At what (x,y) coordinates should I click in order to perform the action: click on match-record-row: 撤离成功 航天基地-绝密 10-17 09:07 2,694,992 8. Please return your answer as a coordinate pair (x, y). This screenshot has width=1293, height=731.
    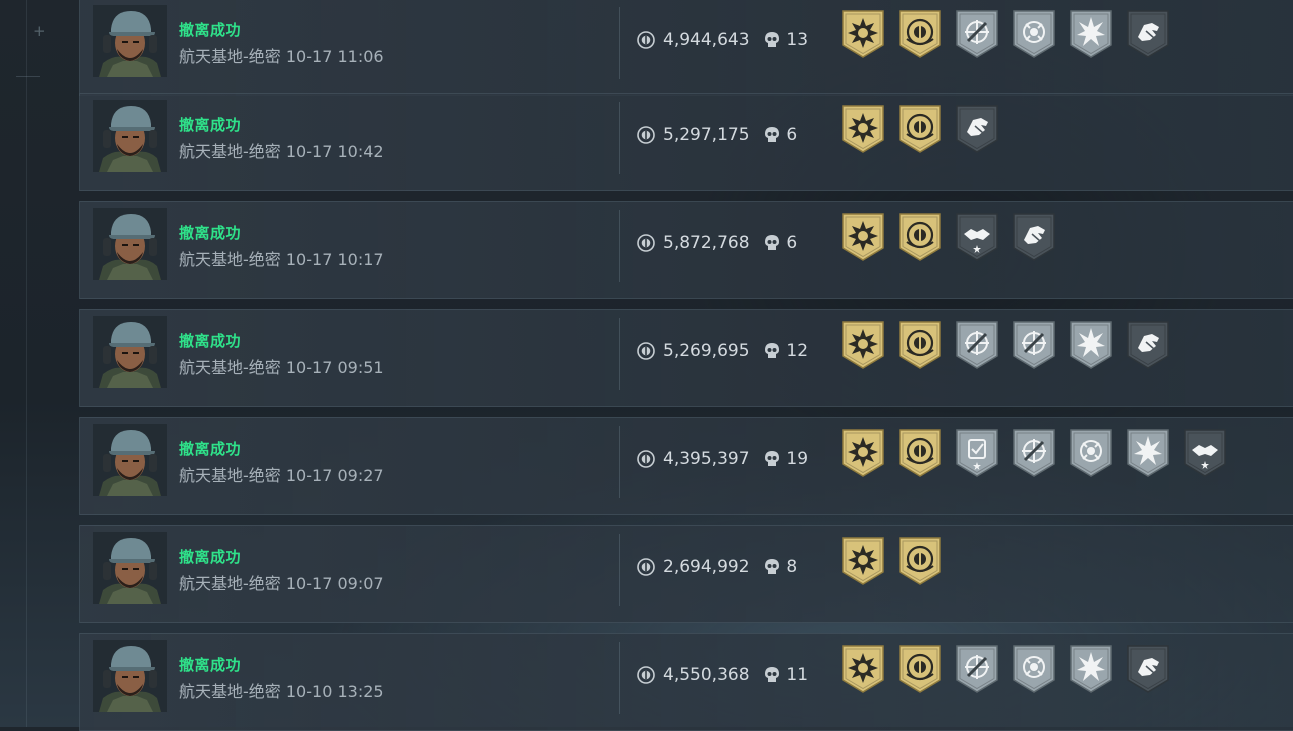
    Looking at the image, I should click on (686, 574).